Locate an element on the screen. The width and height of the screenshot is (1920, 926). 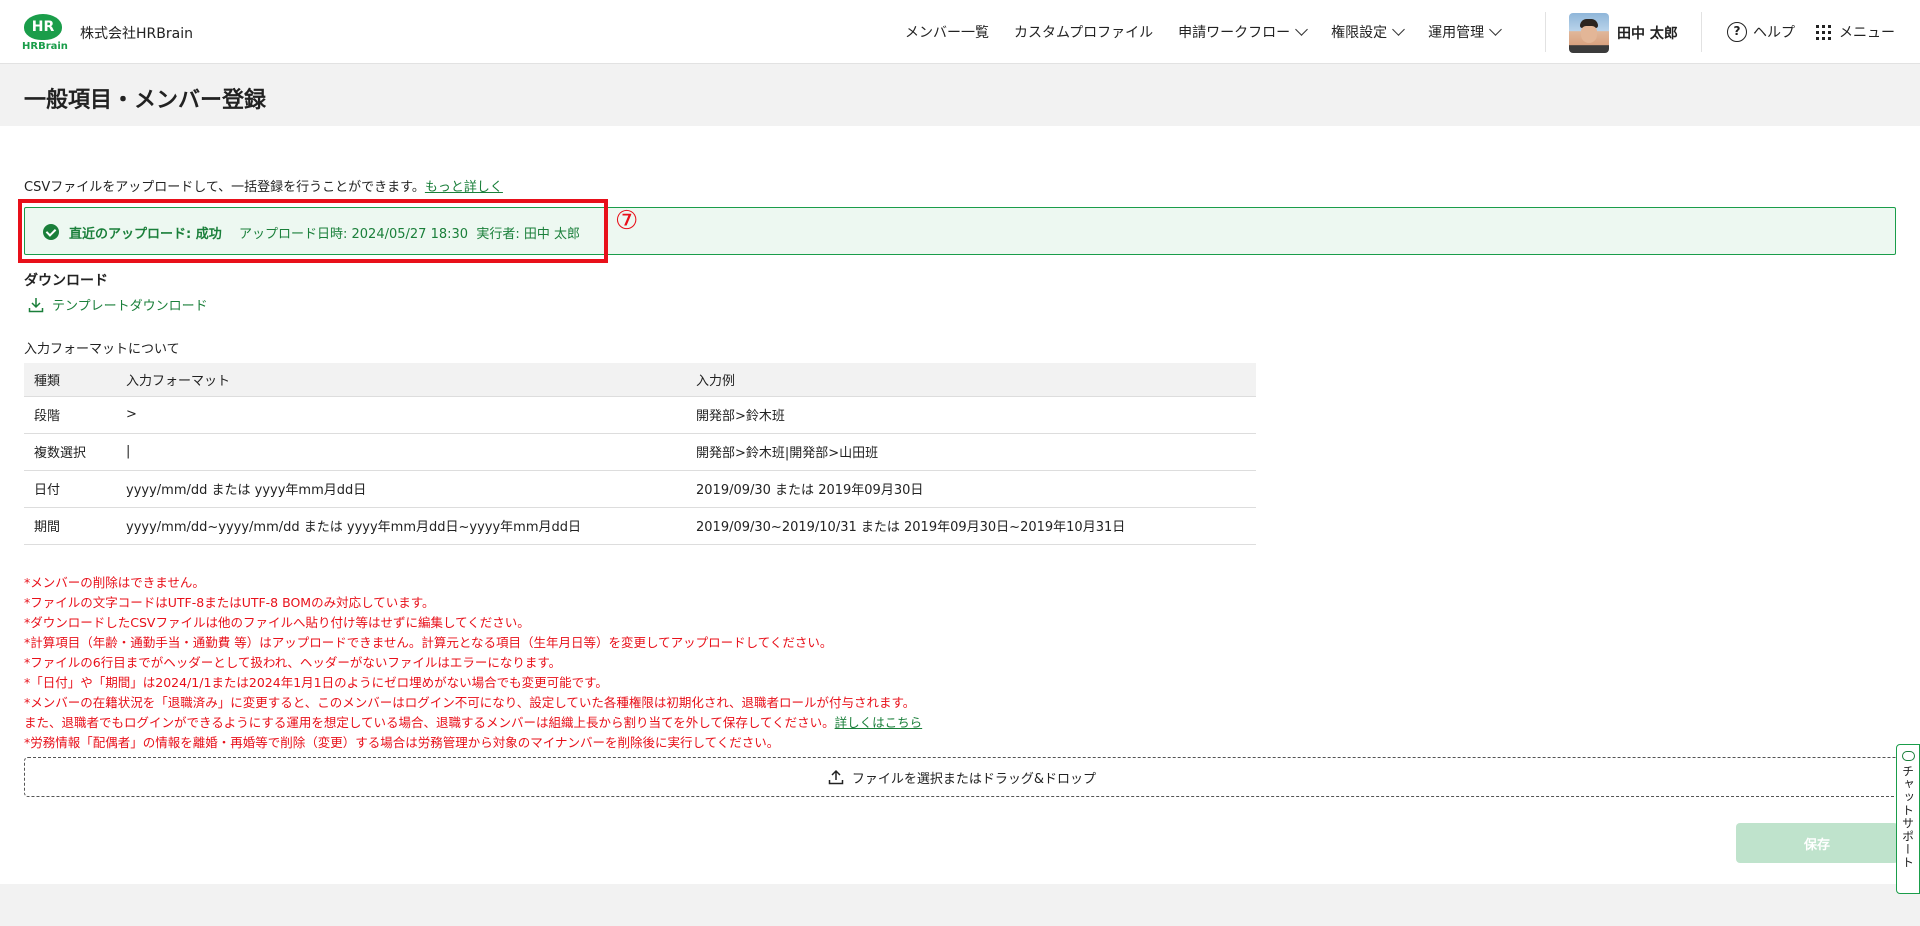
nav-operations: 運用管理 is located at coordinates (1465, 32).